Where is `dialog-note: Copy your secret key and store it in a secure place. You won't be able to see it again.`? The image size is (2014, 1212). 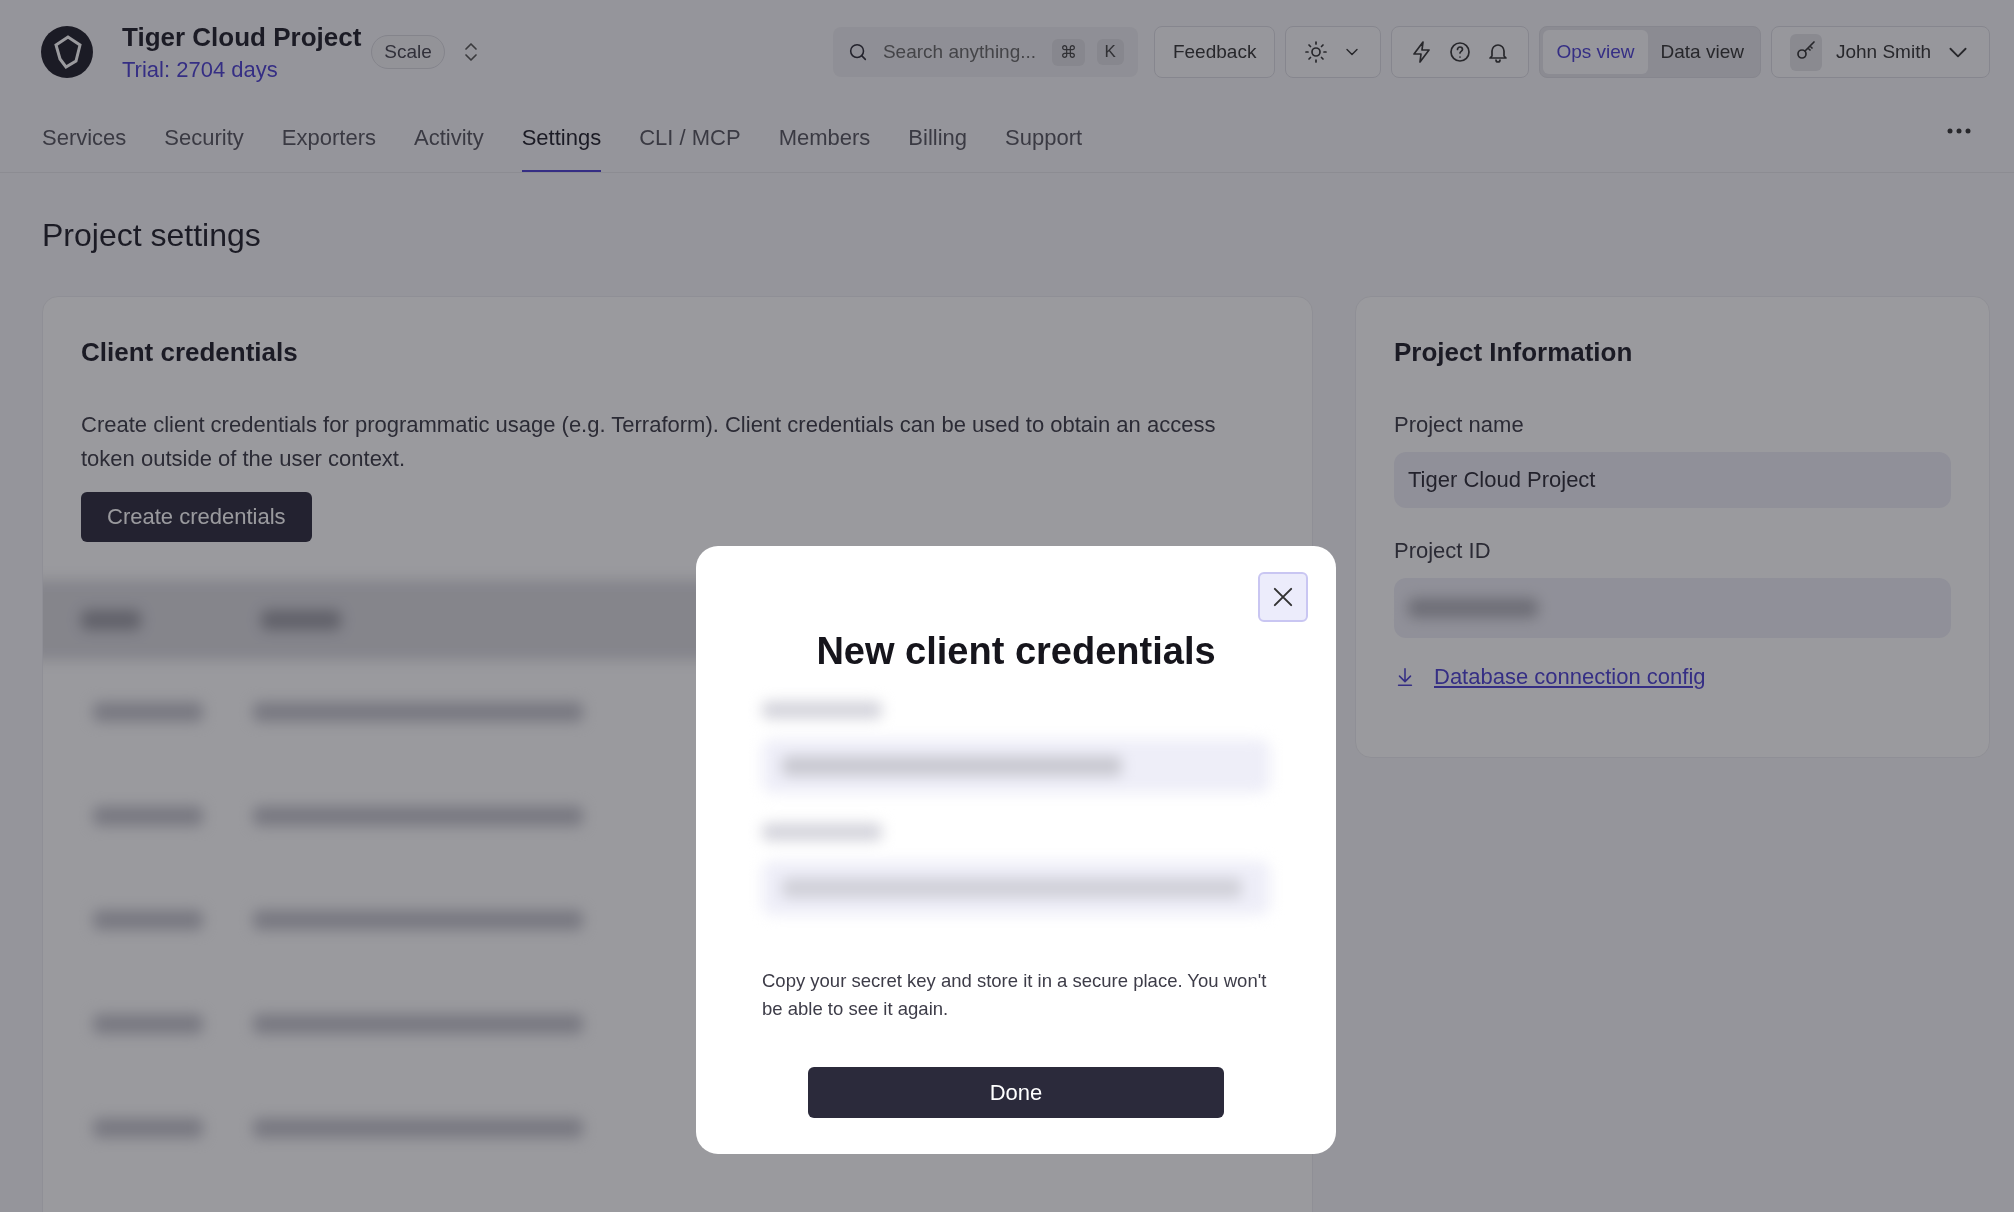
dialog-note: Copy your secret key and store it in a secure place. You won't be able to see it again. is located at coordinates (1015, 995).